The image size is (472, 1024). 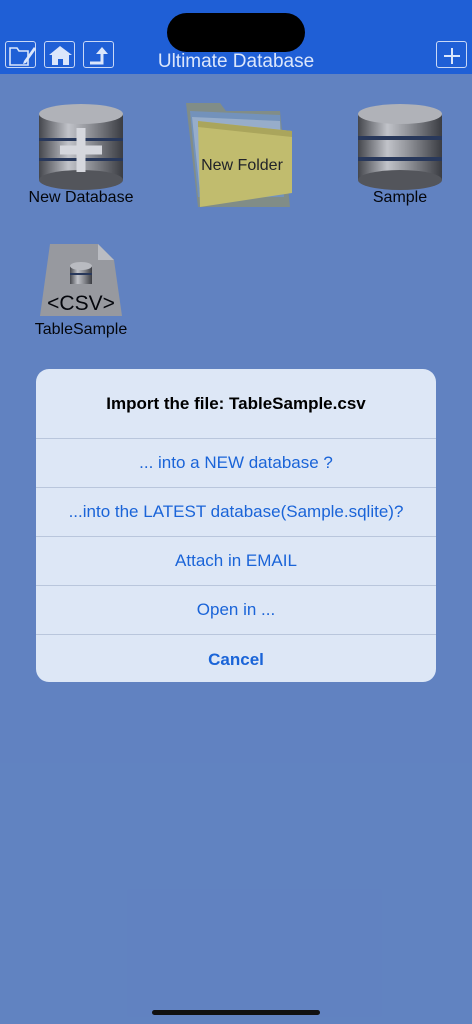 I want to click on navigation-bar: Ultimate Database, so click(x=236, y=37).